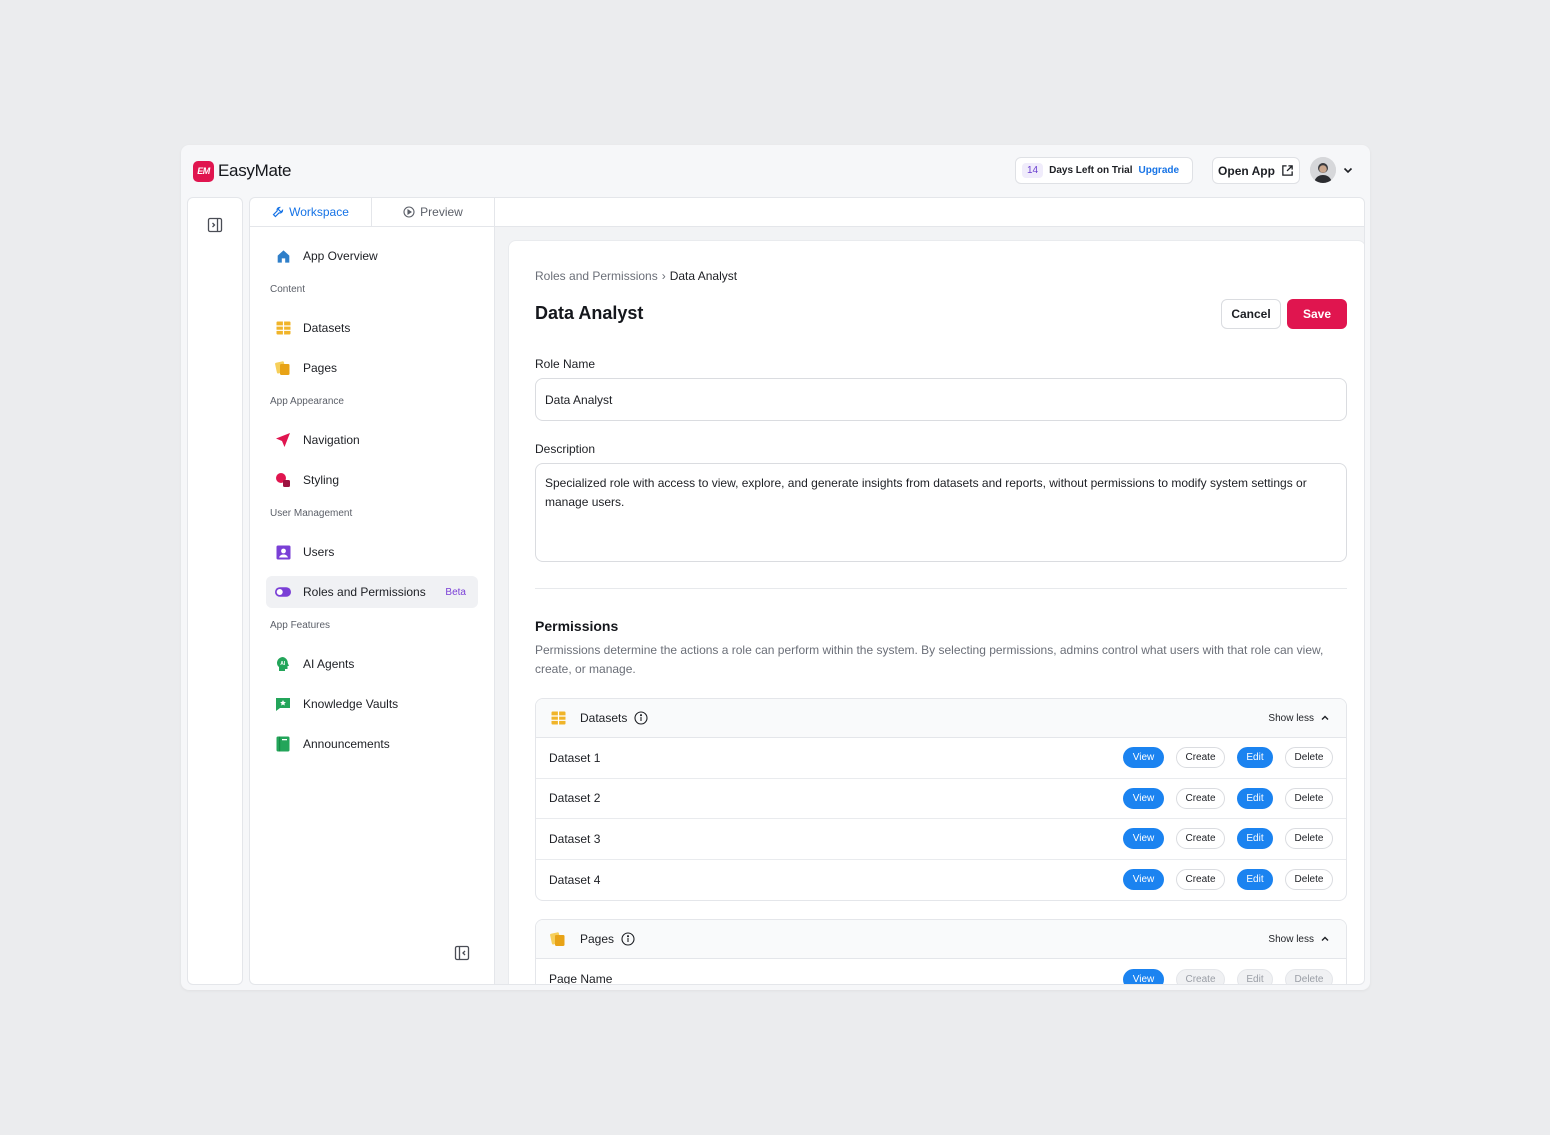 The width and height of the screenshot is (1550, 1135). Describe the element at coordinates (703, 276) in the screenshot. I see `breadcrumb-current: Data Analyst` at that location.